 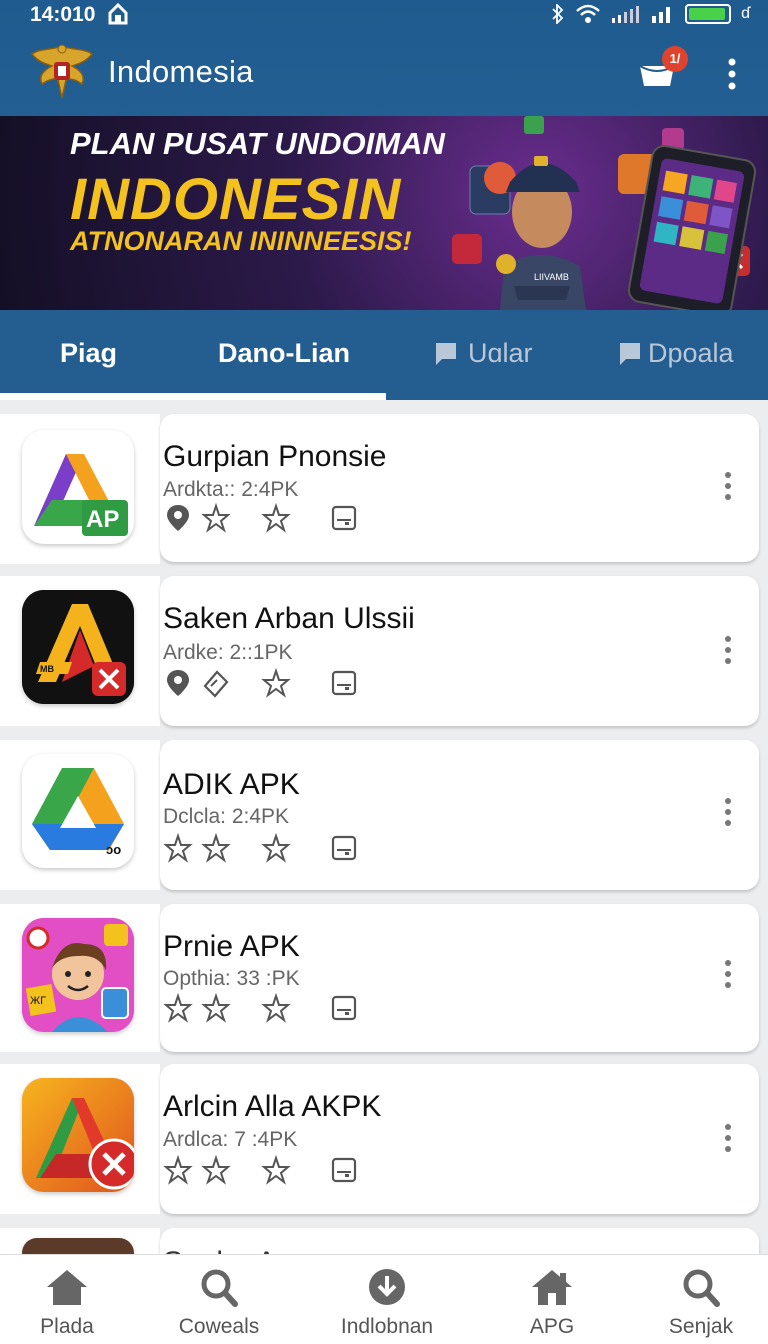 I want to click on app-icon-adik: ɔo, so click(x=78, y=811).